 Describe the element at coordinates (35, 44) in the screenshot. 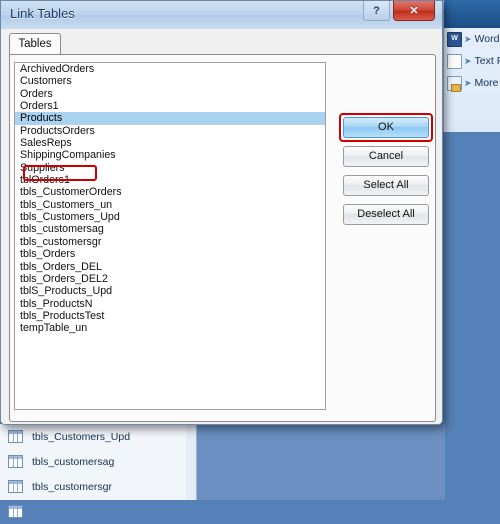

I see `tab-tables: Tables` at that location.